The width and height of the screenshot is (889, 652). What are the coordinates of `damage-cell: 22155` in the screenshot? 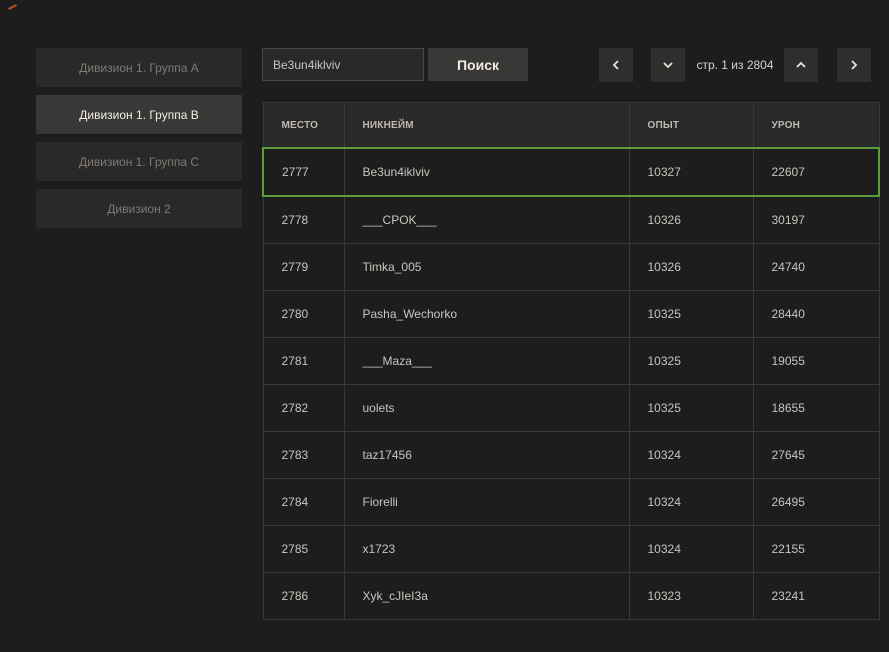 It's located at (816, 549).